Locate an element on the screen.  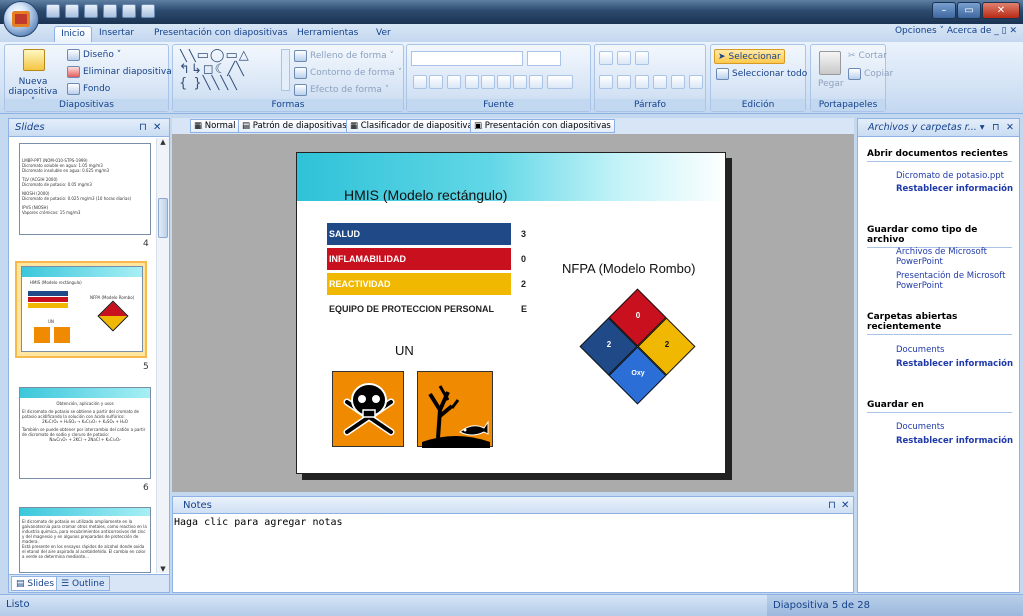
hmis-title: HMIS (Modelo rectángulo) is located at coordinates (426, 195).